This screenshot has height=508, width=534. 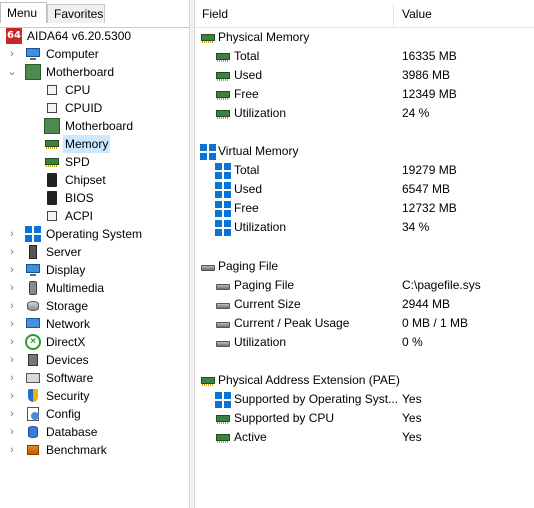 What do you see at coordinates (12, 72) in the screenshot?
I see `chevron-down-icon: ⌄` at bounding box center [12, 72].